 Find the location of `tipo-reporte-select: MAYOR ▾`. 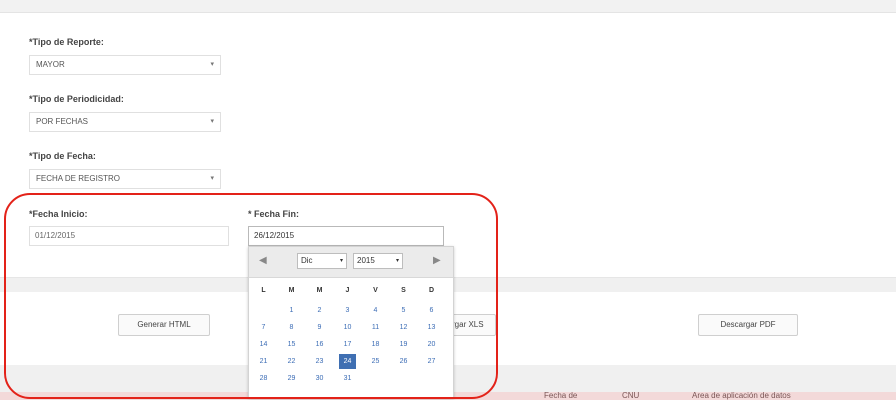

tipo-reporte-select: MAYOR ▾ is located at coordinates (125, 65).